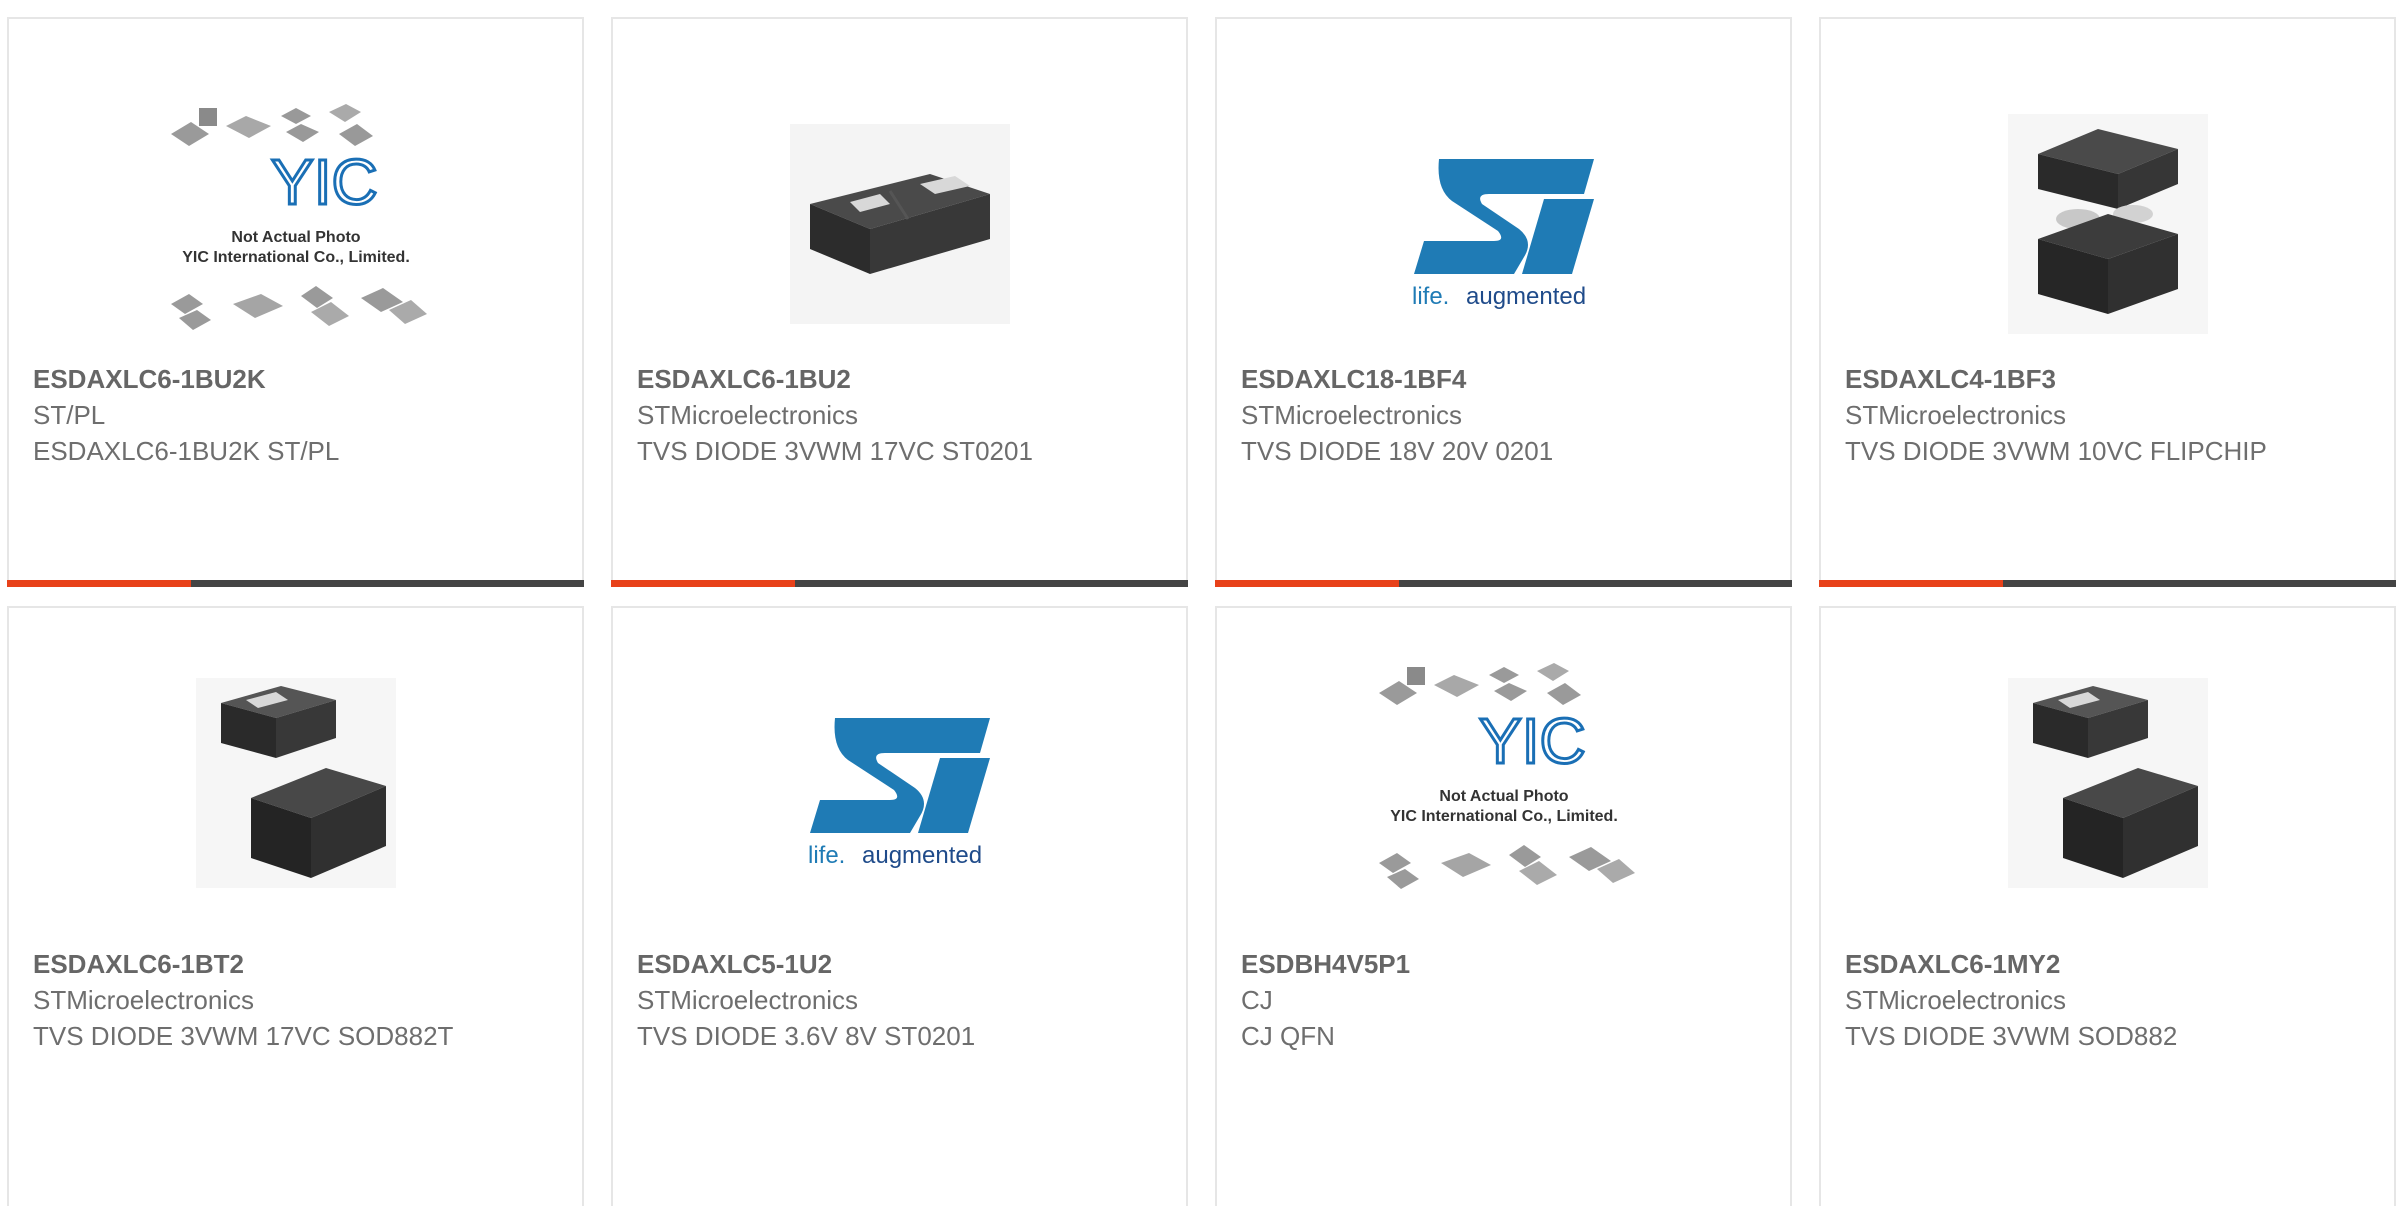  I want to click on manufacturer: CJ, so click(1257, 1000).